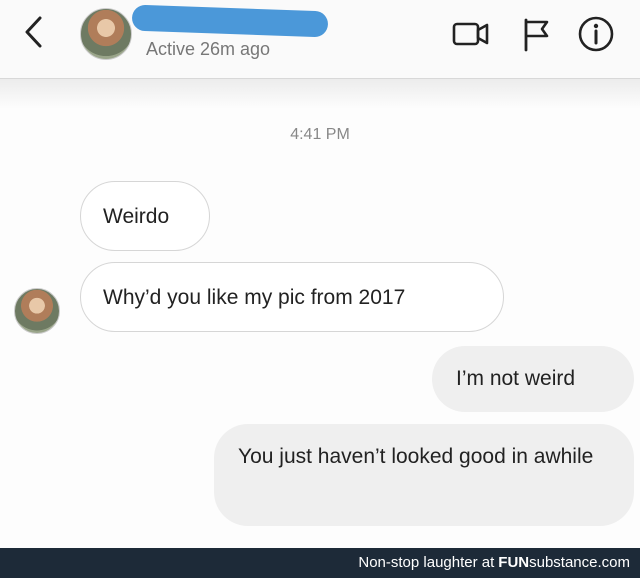  What do you see at coordinates (320, 134) in the screenshot?
I see `message-timestamp: 4:41 PM` at bounding box center [320, 134].